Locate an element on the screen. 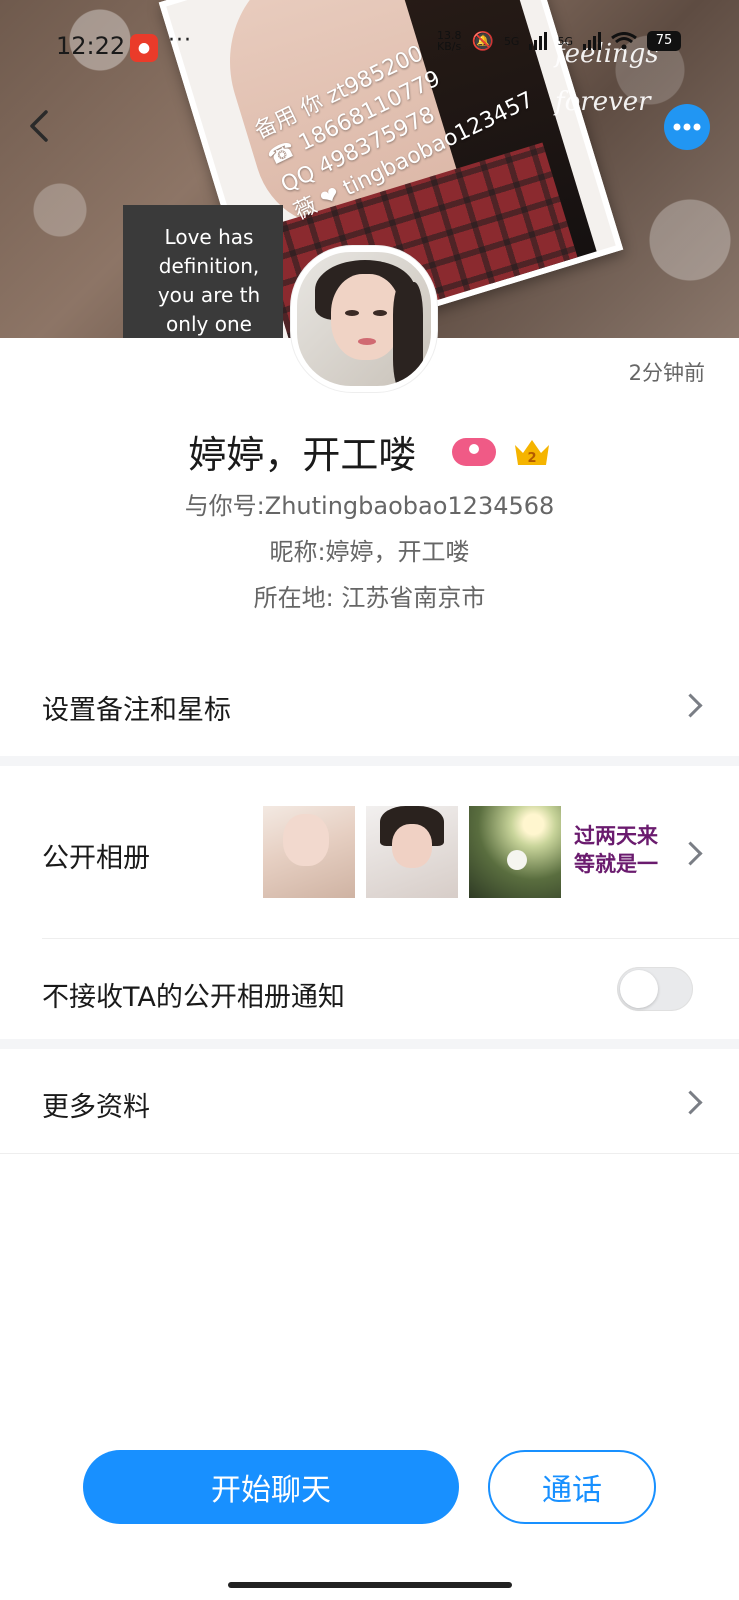 The width and height of the screenshot is (739, 1600). crown-level-icon: 2 is located at coordinates (532, 452).